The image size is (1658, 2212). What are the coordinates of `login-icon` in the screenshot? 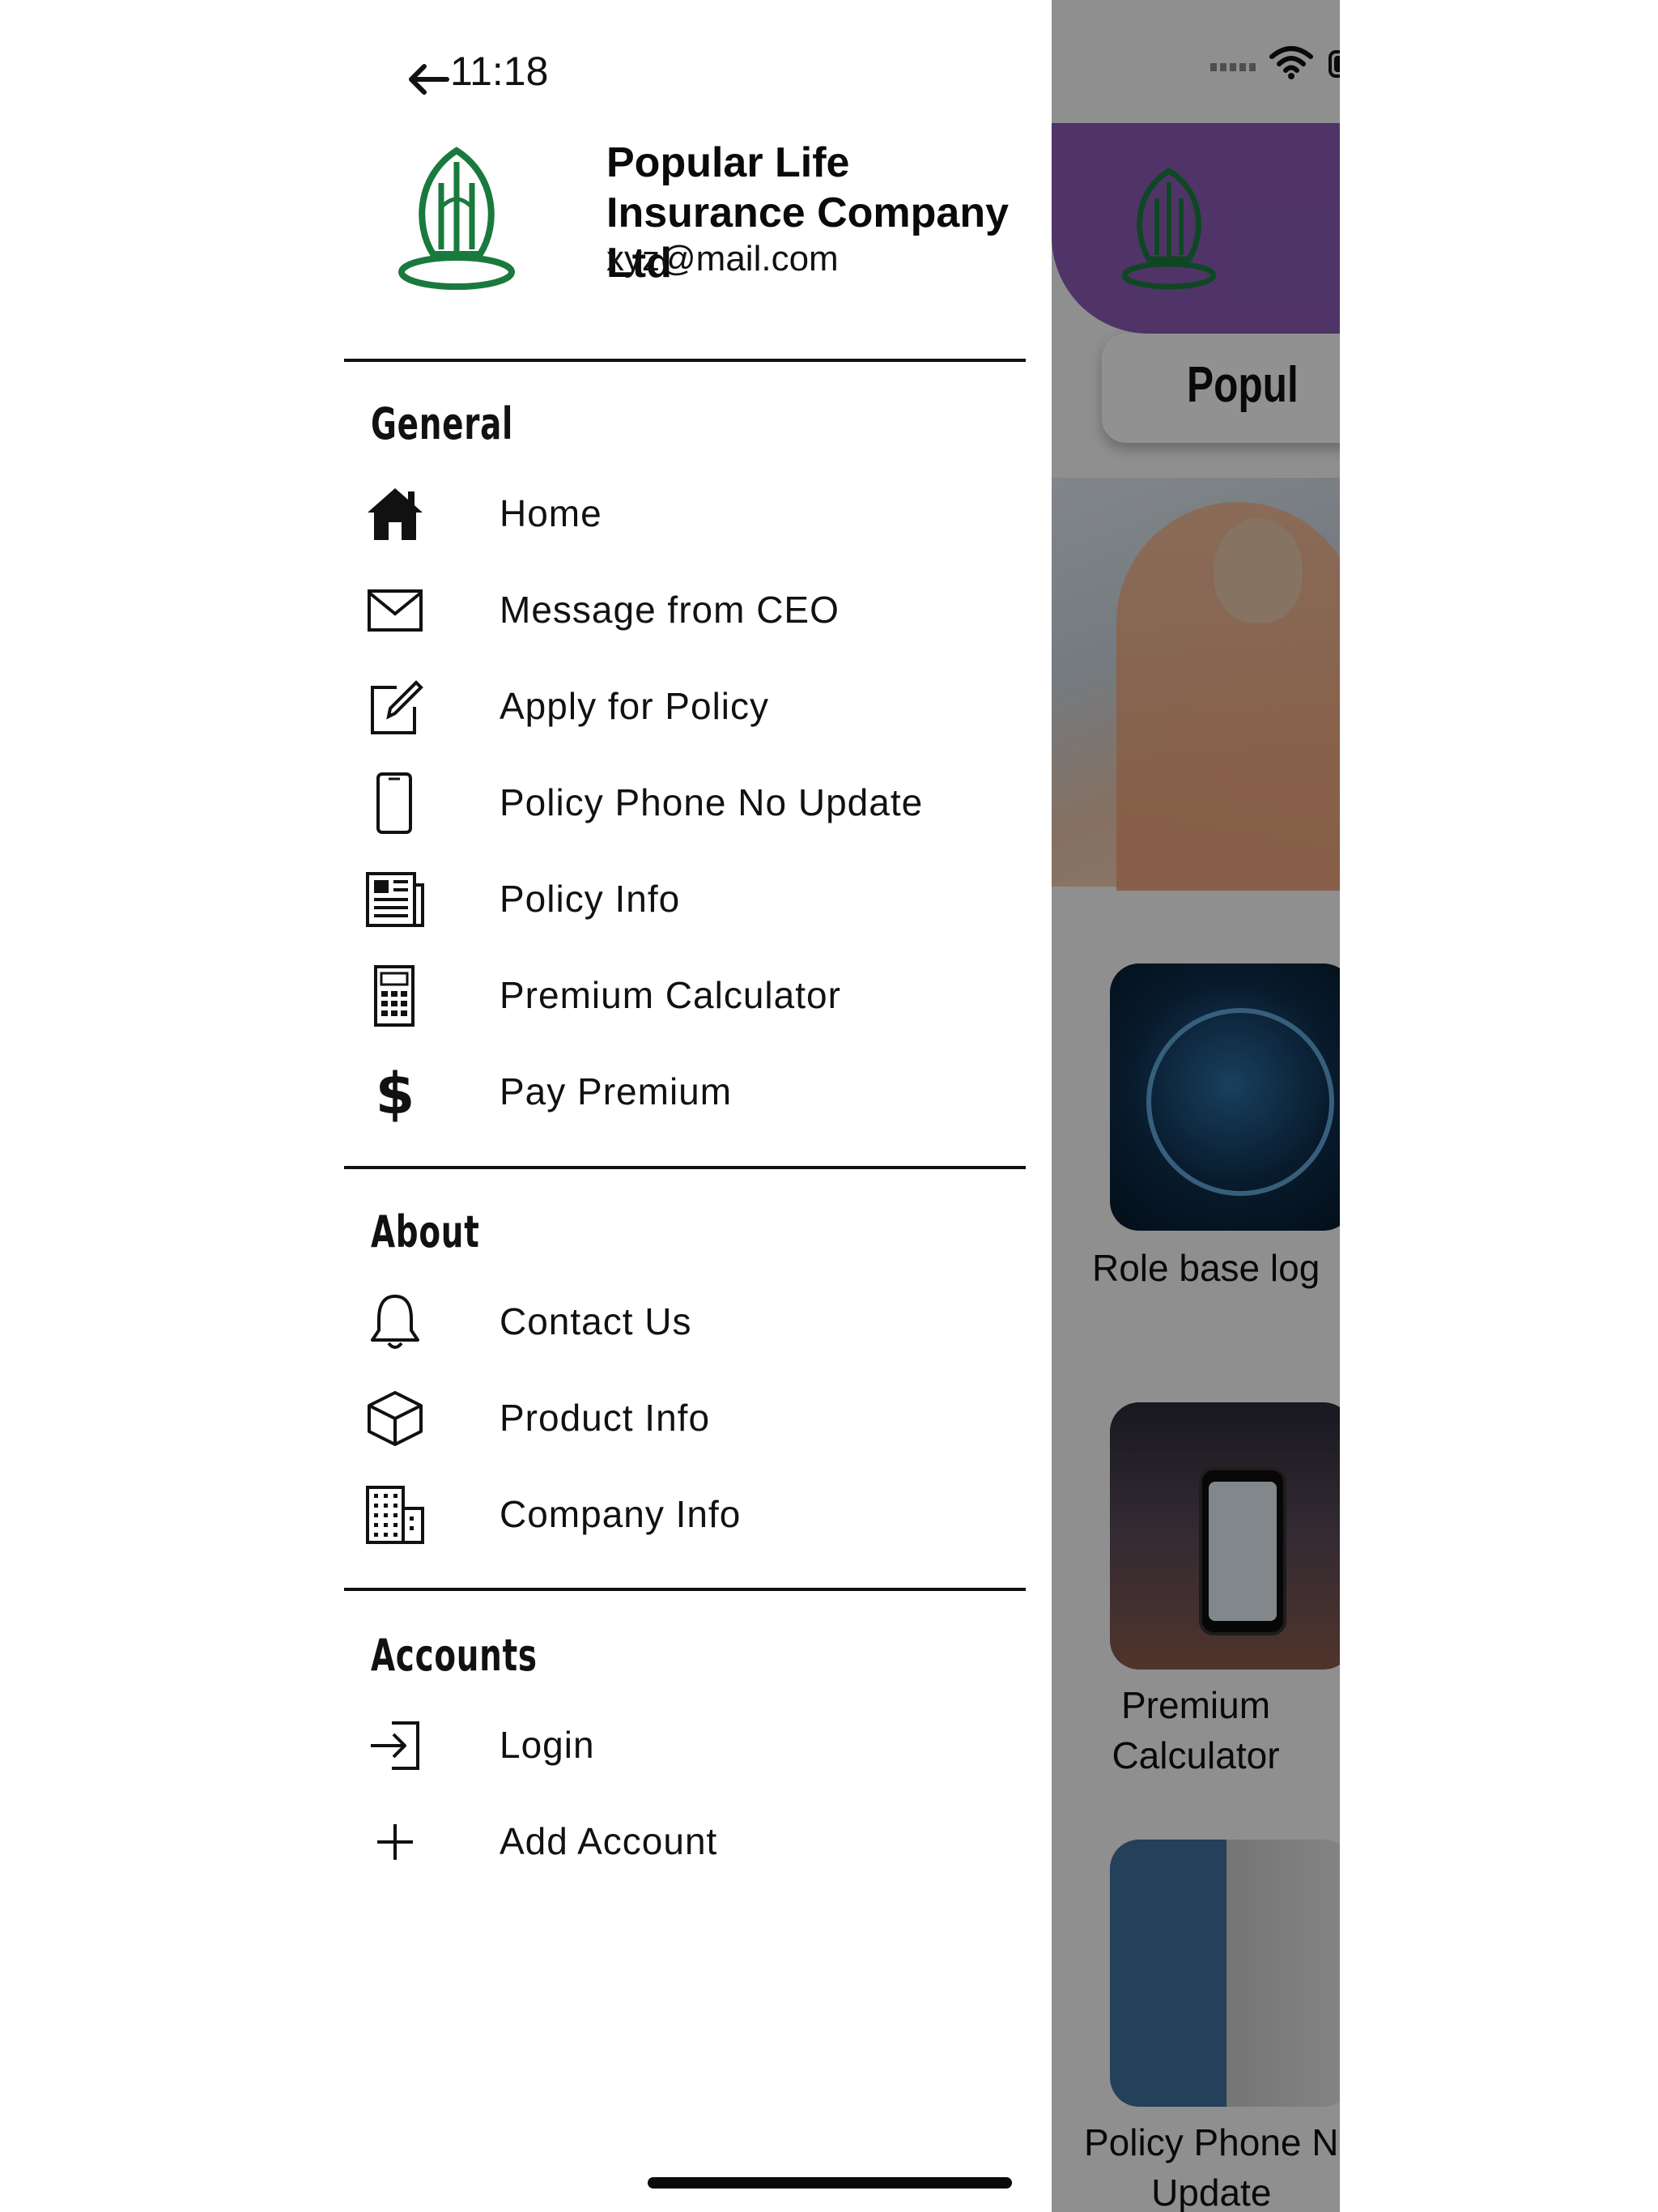 It's located at (395, 1746).